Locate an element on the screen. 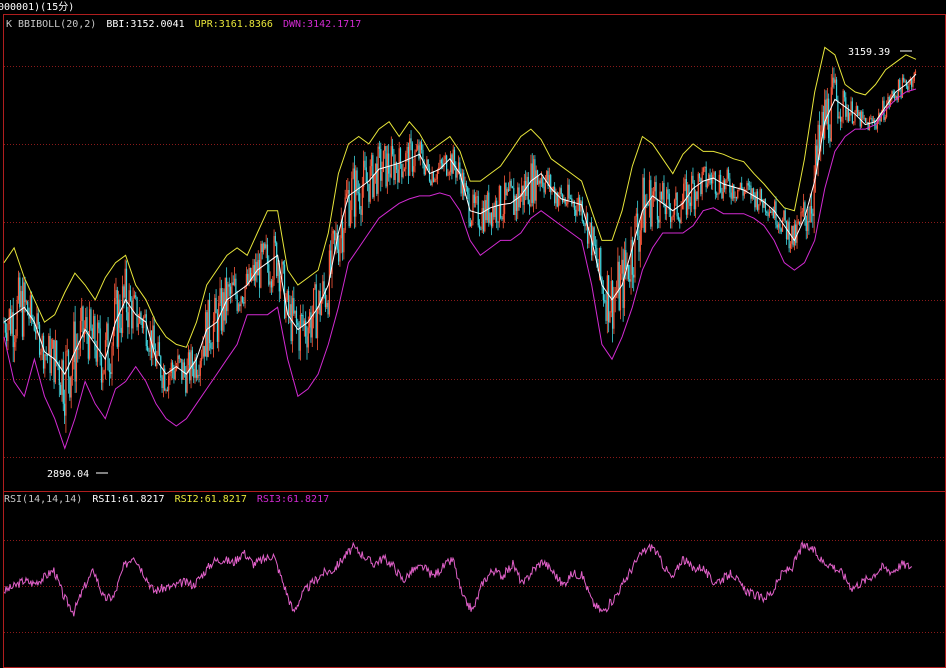 The width and height of the screenshot is (946, 668). indicator-name: K BBIBOLL(20,2) is located at coordinates (51, 24).